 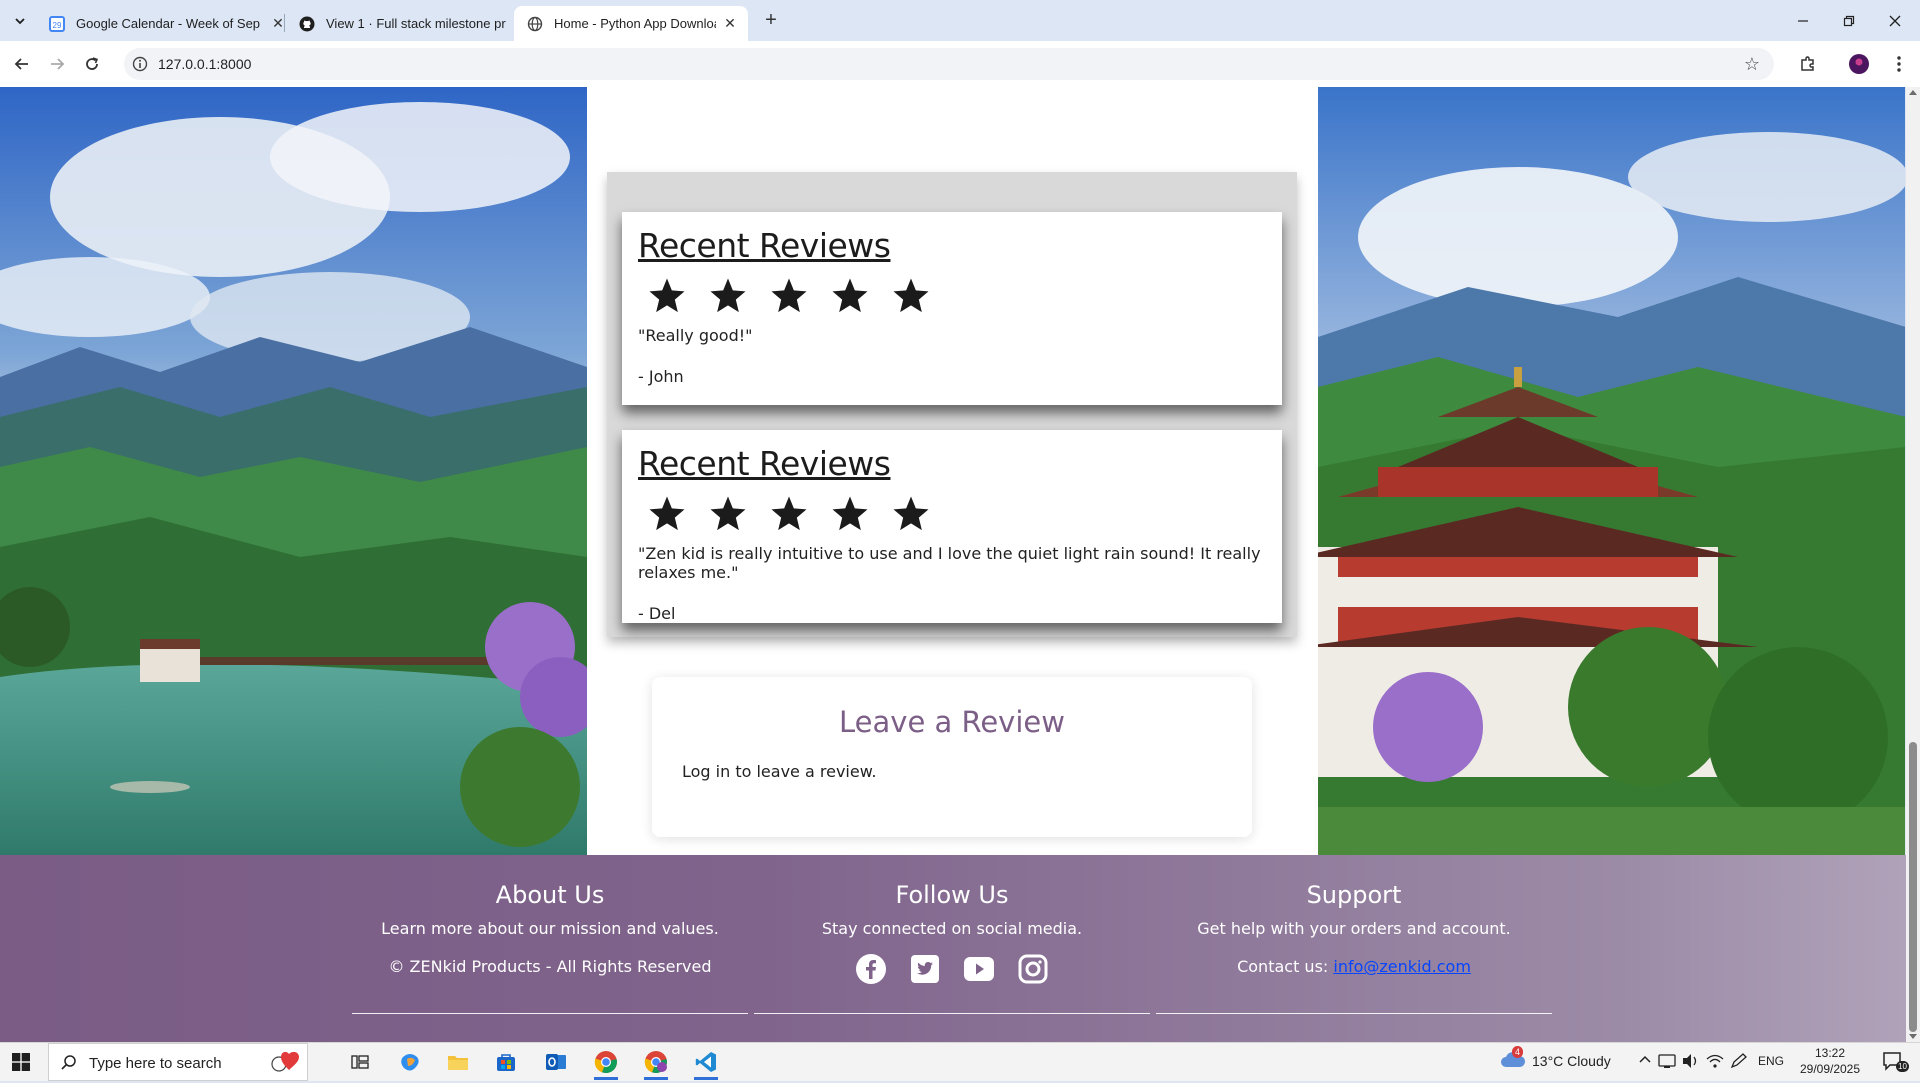 What do you see at coordinates (155, 1063) in the screenshot?
I see `search-placeholder: Type here to search` at bounding box center [155, 1063].